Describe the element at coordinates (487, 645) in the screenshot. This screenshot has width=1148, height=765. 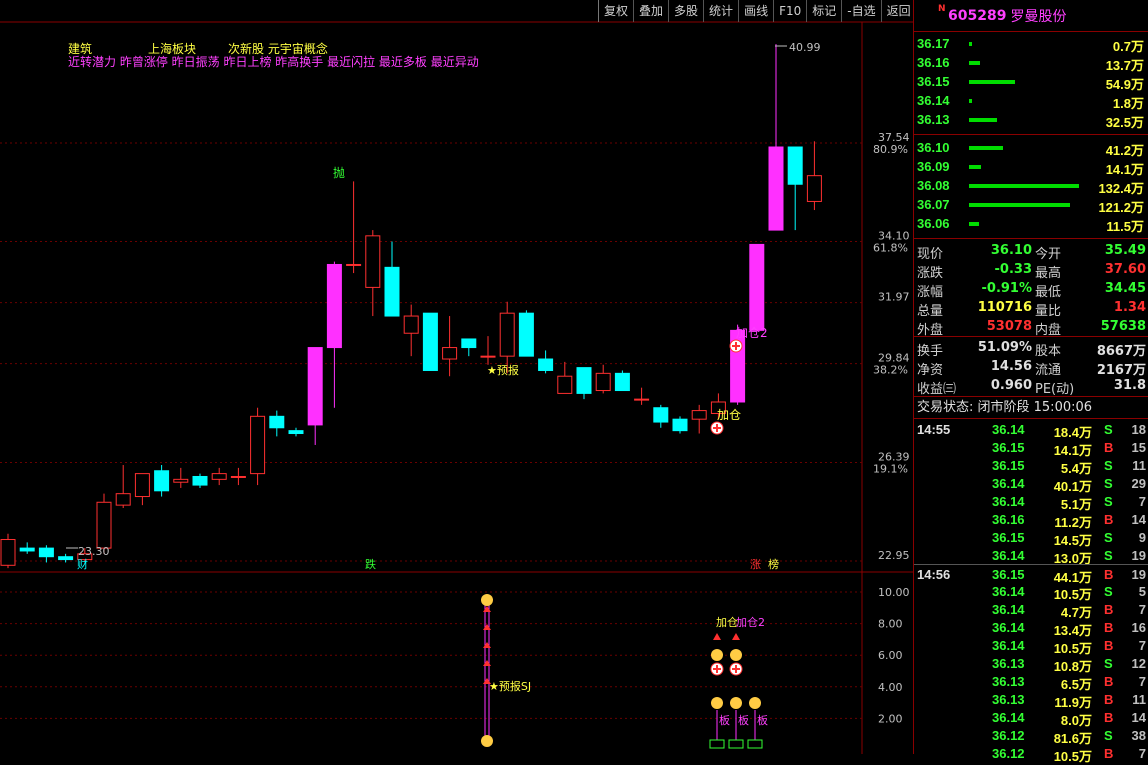
I see `up-arrow-icon` at that location.